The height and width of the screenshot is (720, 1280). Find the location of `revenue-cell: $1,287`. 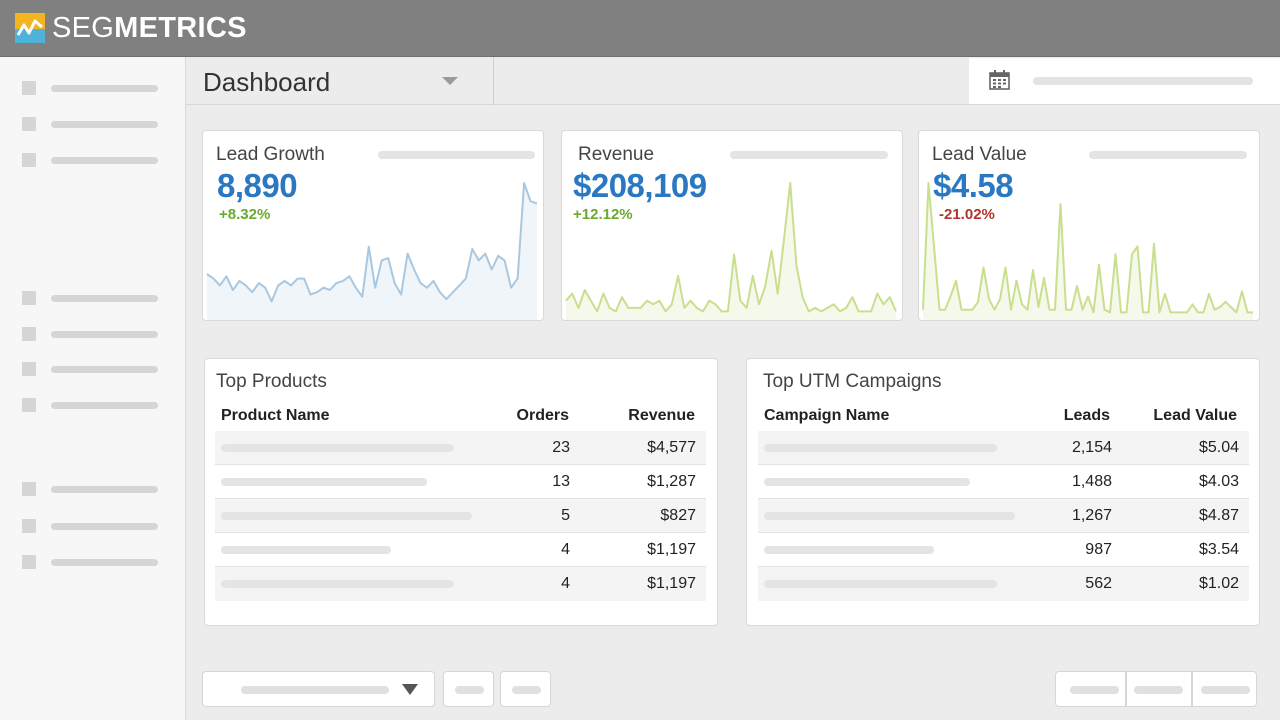

revenue-cell: $1,287 is located at coordinates (671, 481).